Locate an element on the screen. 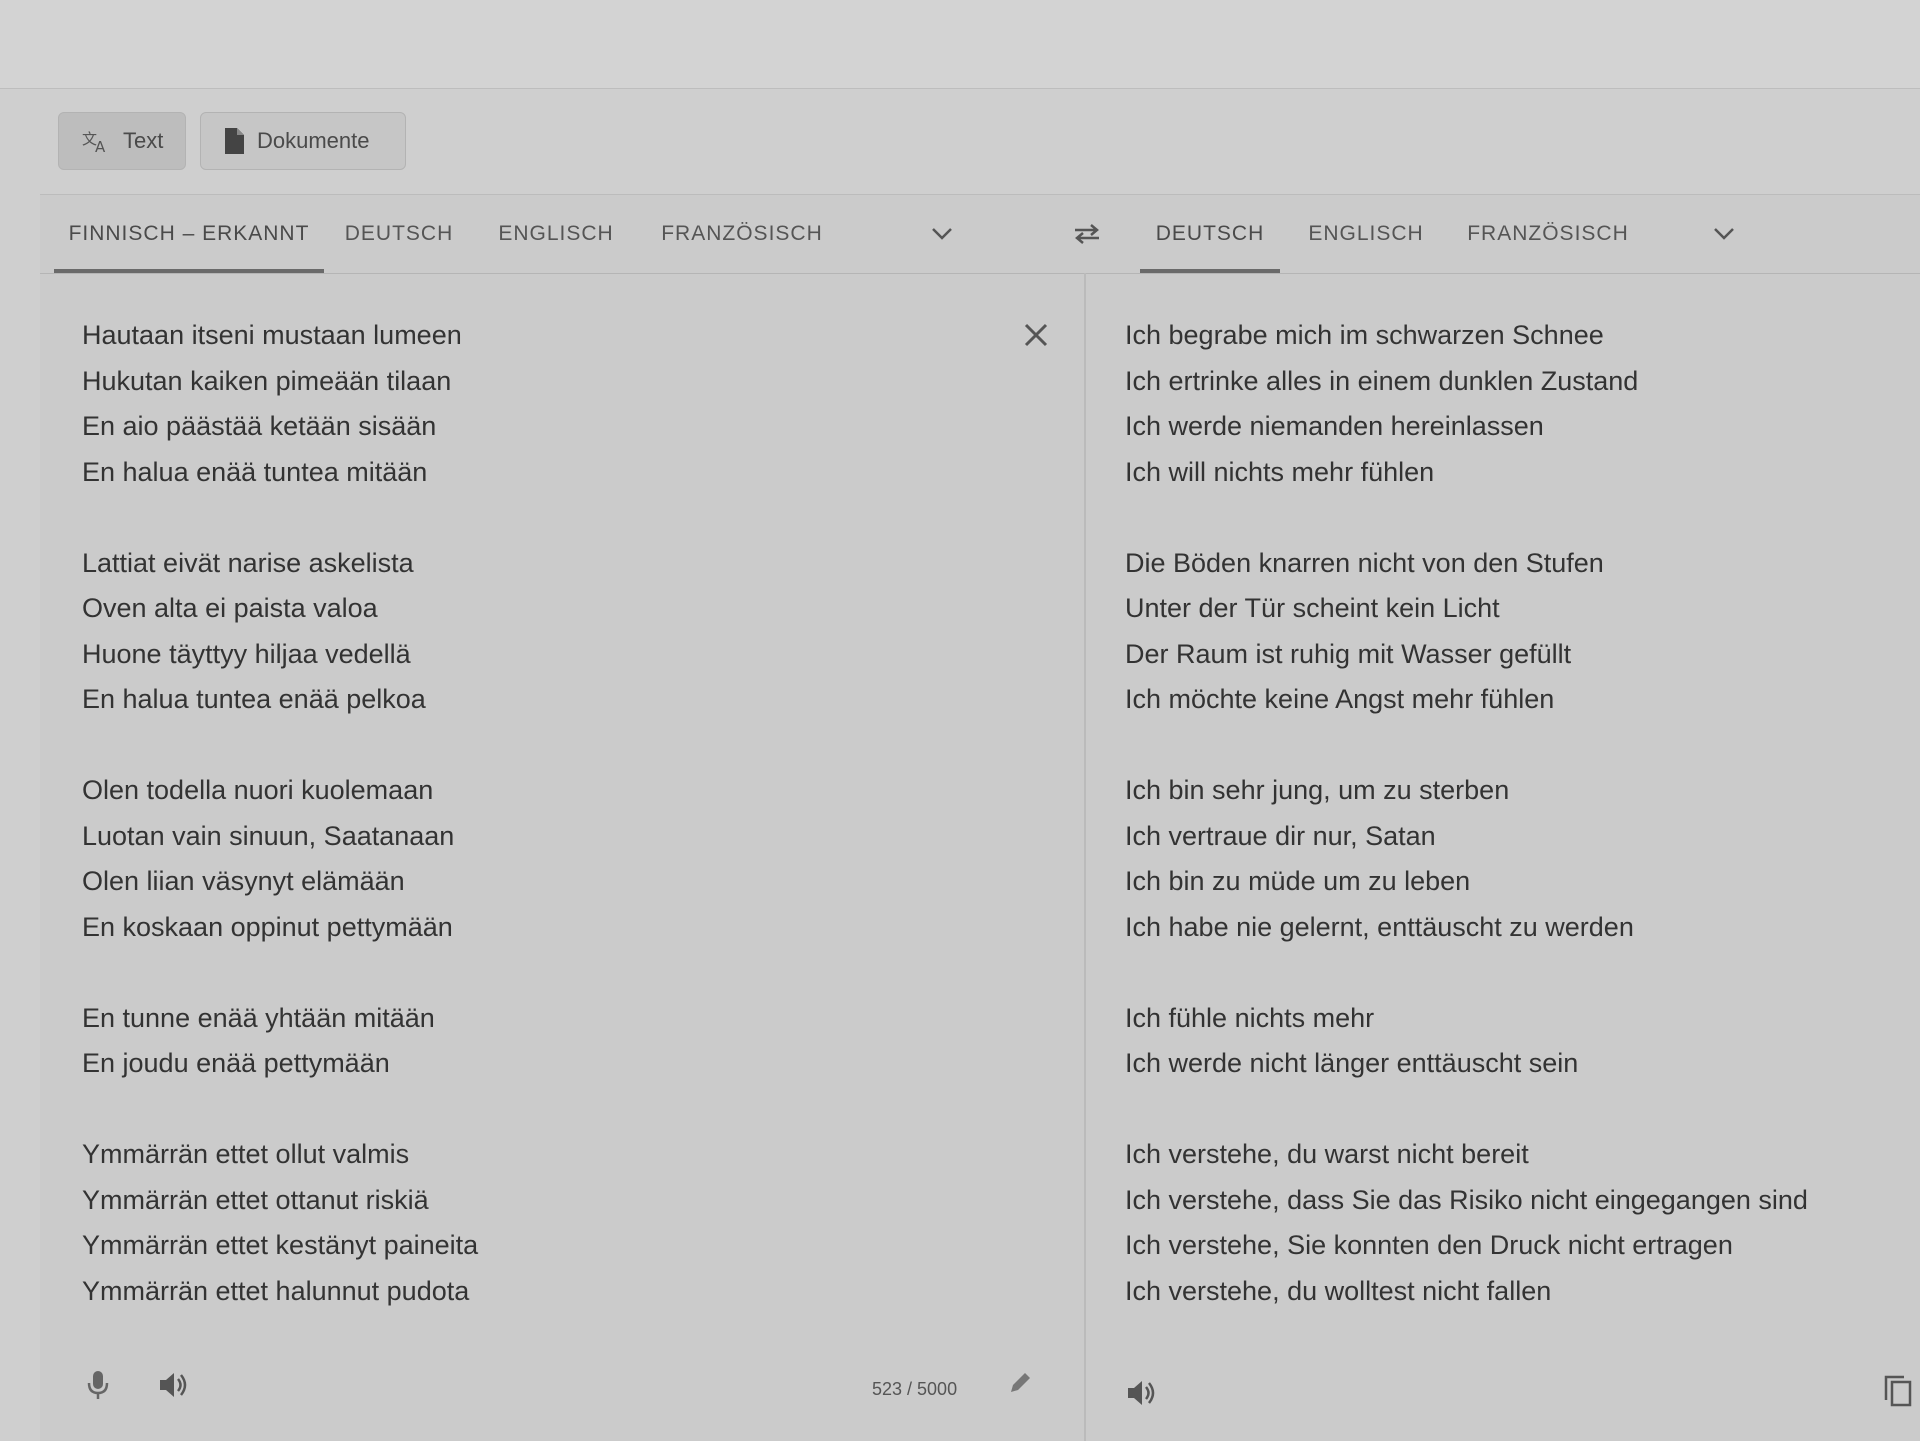  close-icon is located at coordinates (1036, 335).